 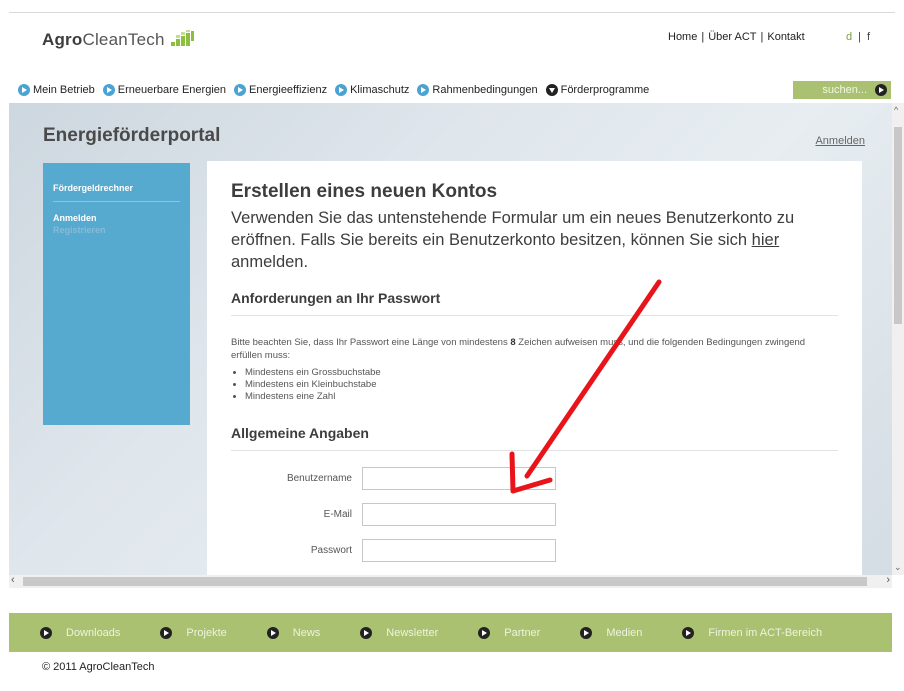 I want to click on list-item: Mindestens eine Zahl, so click(x=541, y=397).